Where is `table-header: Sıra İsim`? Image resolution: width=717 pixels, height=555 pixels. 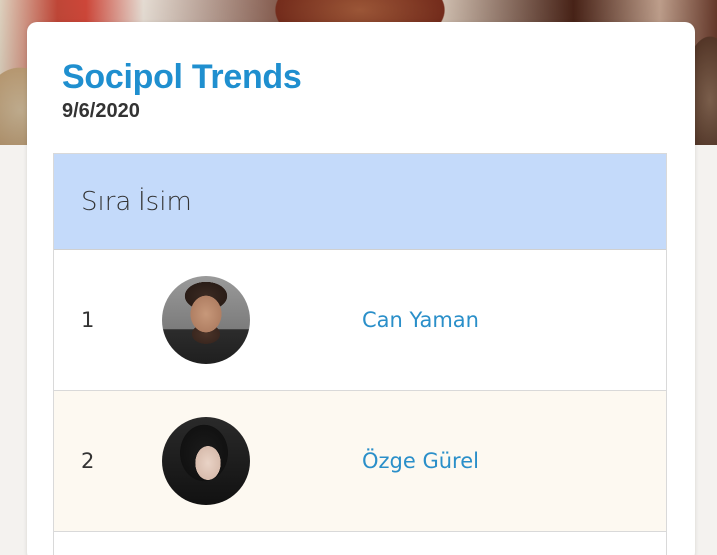
table-header: Sıra İsim is located at coordinates (360, 202).